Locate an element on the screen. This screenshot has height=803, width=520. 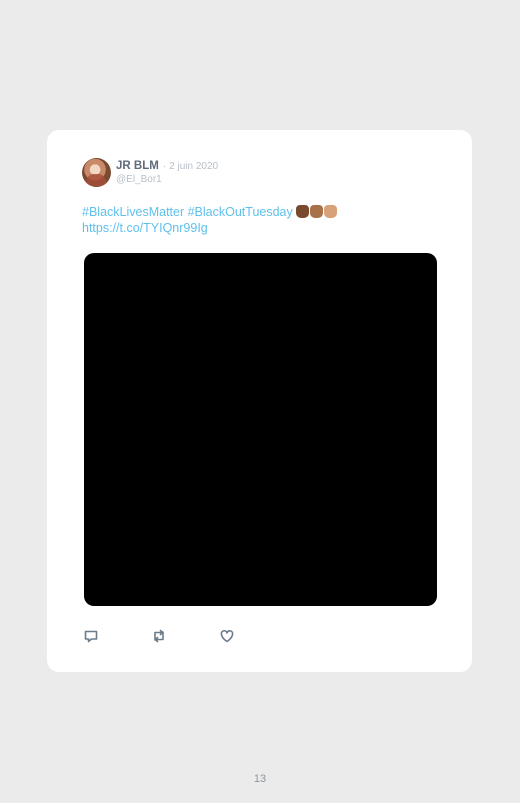
like-icon is located at coordinates (227, 636).